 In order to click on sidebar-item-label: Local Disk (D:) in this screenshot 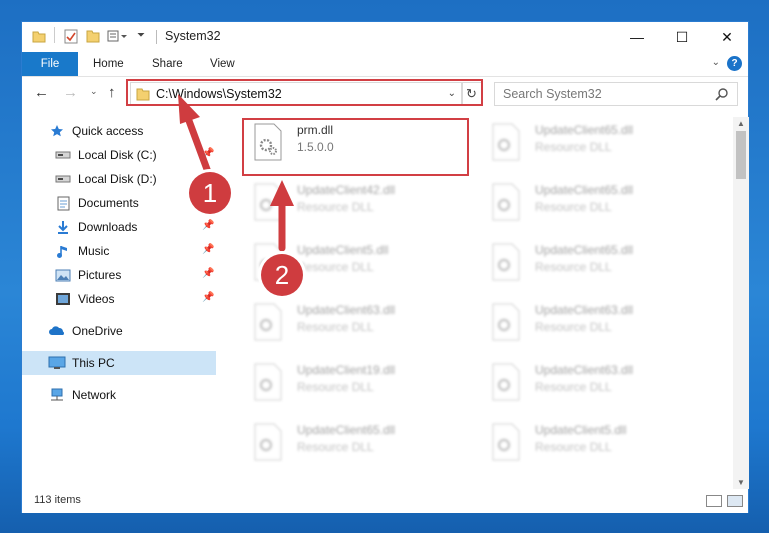, I will do `click(117, 179)`.